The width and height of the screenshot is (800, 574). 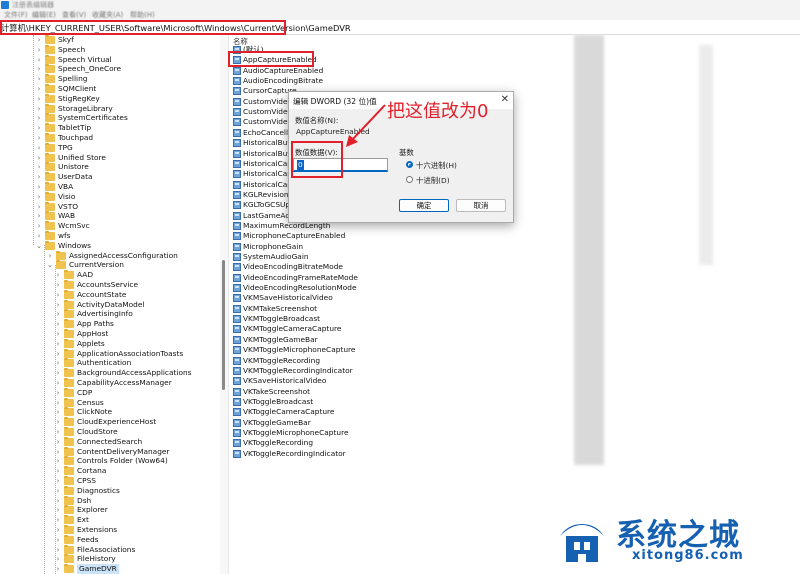 I want to click on tree-item-label: TabletTip, so click(x=75, y=128).